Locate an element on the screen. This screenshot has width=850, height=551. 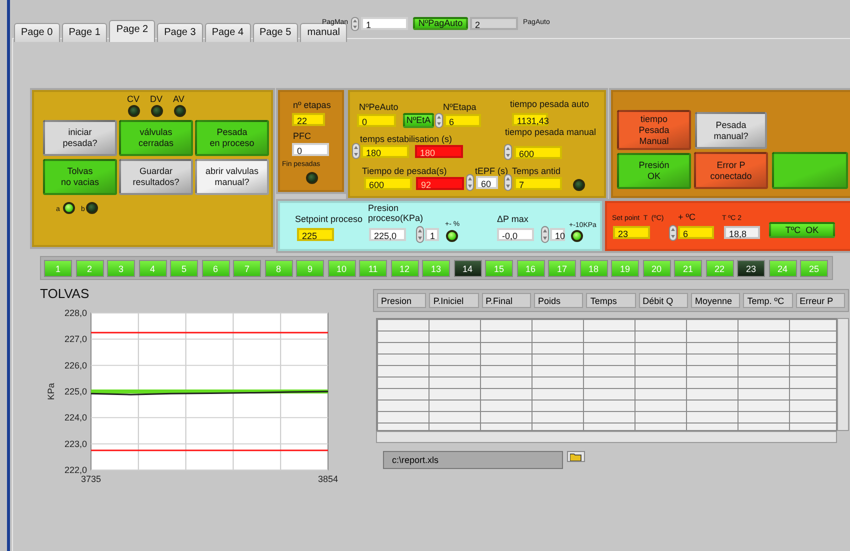
value-field: 180 is located at coordinates (385, 151).